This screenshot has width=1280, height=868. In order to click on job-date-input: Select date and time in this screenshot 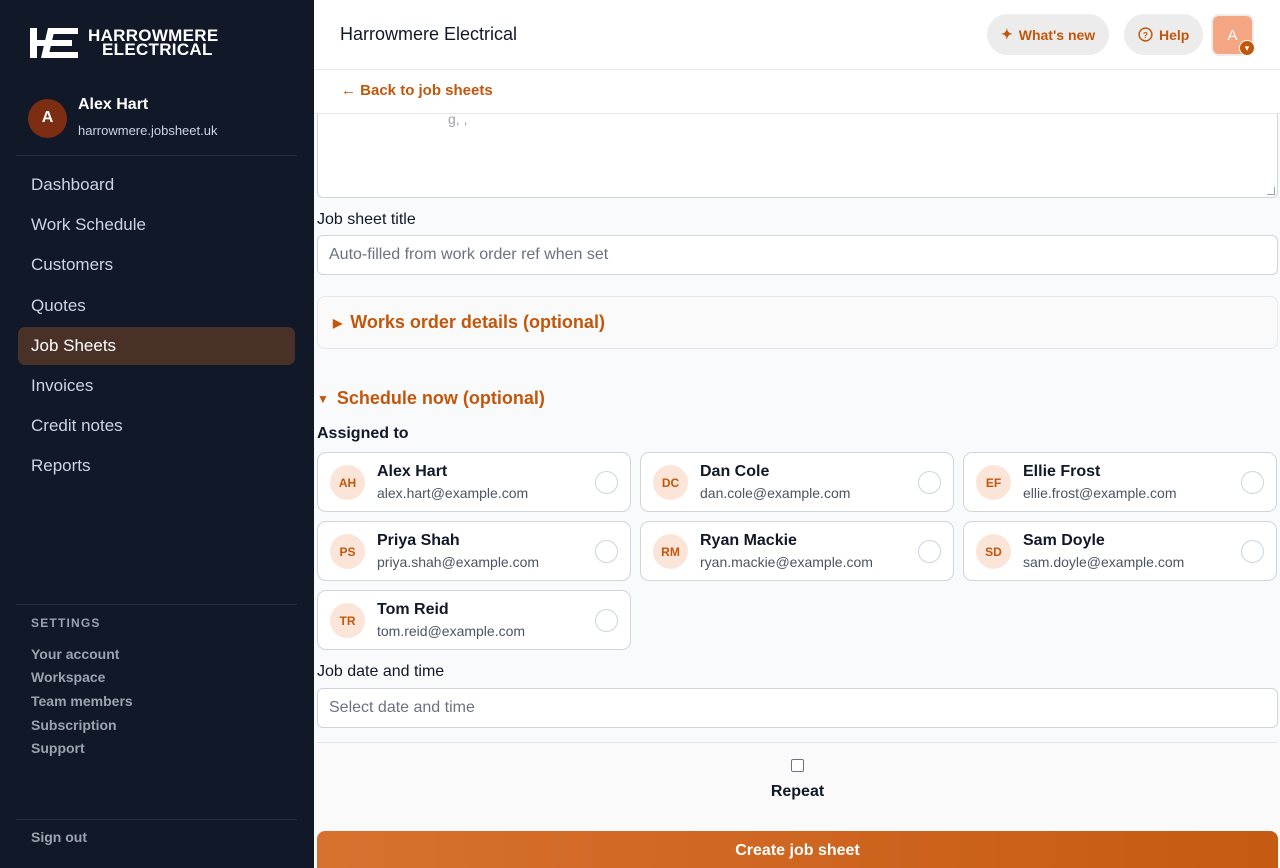, I will do `click(797, 708)`.